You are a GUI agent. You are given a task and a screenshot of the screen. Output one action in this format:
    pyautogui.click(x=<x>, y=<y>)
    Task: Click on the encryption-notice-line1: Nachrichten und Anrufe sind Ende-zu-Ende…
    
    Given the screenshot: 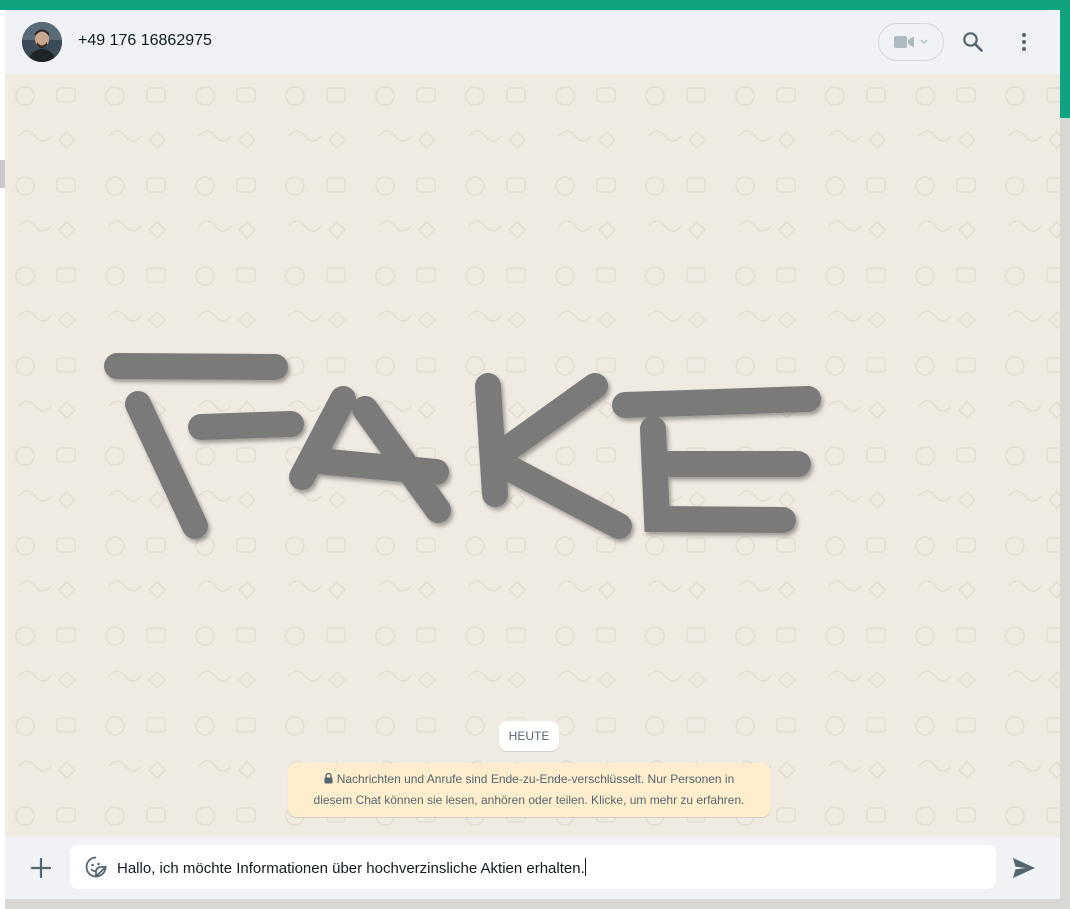 What is the action you would take?
    pyautogui.click(x=535, y=779)
    